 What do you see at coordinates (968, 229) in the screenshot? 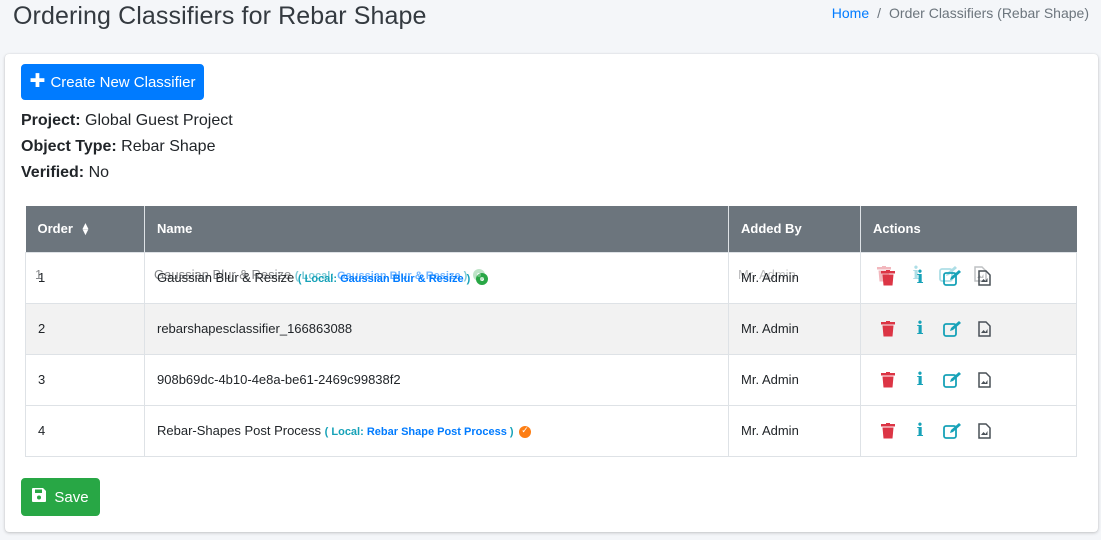
I see `actions-column-header: Actions` at bounding box center [968, 229].